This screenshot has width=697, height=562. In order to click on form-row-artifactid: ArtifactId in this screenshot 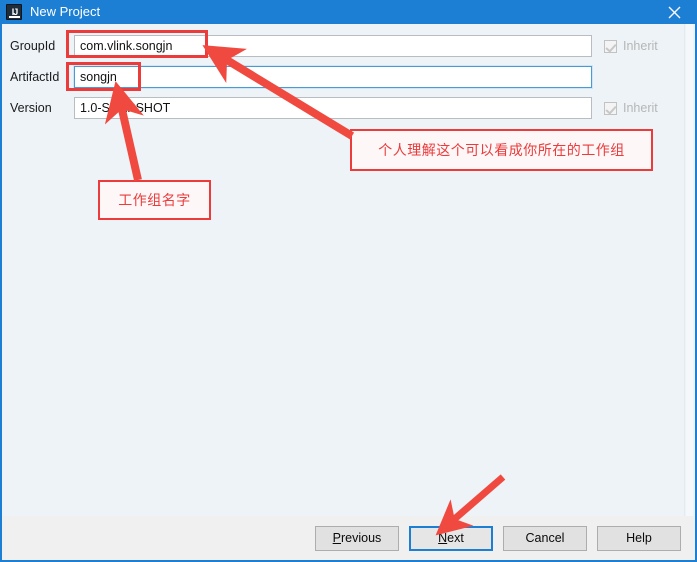, I will do `click(350, 77)`.